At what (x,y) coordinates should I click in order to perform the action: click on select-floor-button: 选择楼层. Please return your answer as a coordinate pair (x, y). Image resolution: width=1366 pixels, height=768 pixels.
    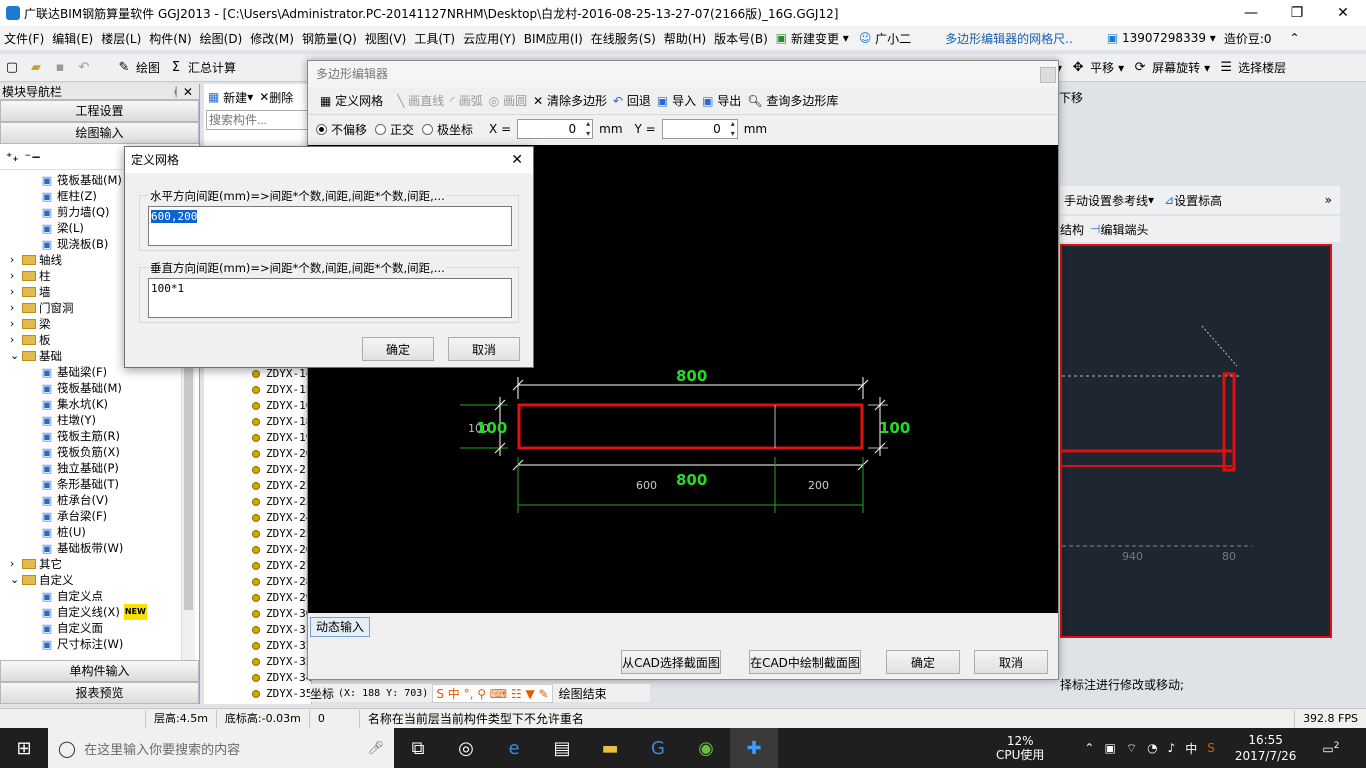
    Looking at the image, I should click on (1262, 67).